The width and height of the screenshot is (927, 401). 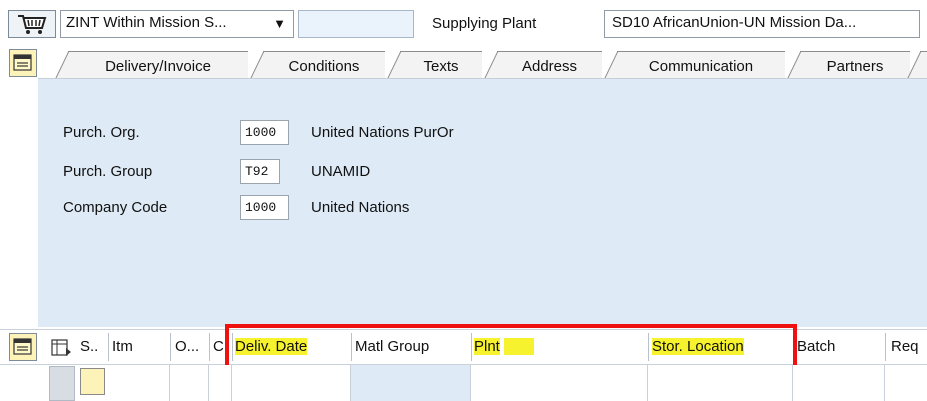 I want to click on tab-overflow, so click(x=917, y=65).